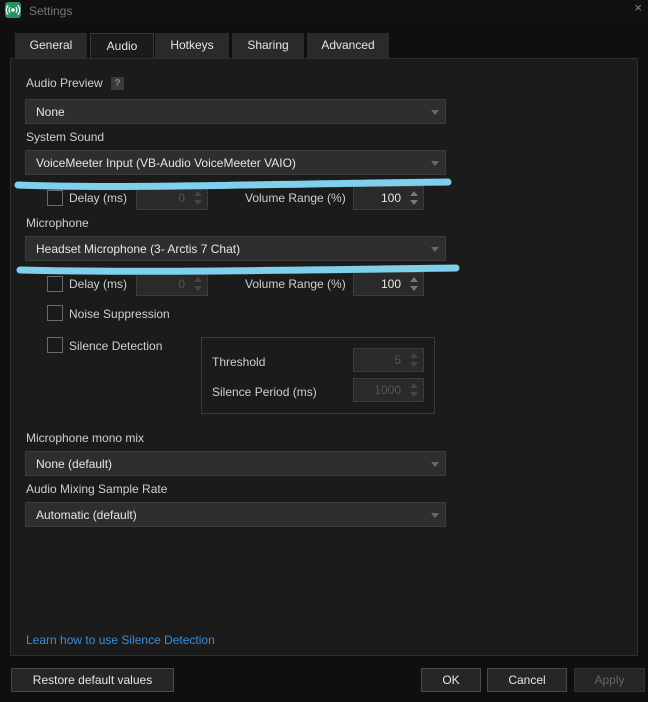 This screenshot has width=648, height=702. I want to click on mono-mix-label: Microphone mono mix, so click(85, 438).